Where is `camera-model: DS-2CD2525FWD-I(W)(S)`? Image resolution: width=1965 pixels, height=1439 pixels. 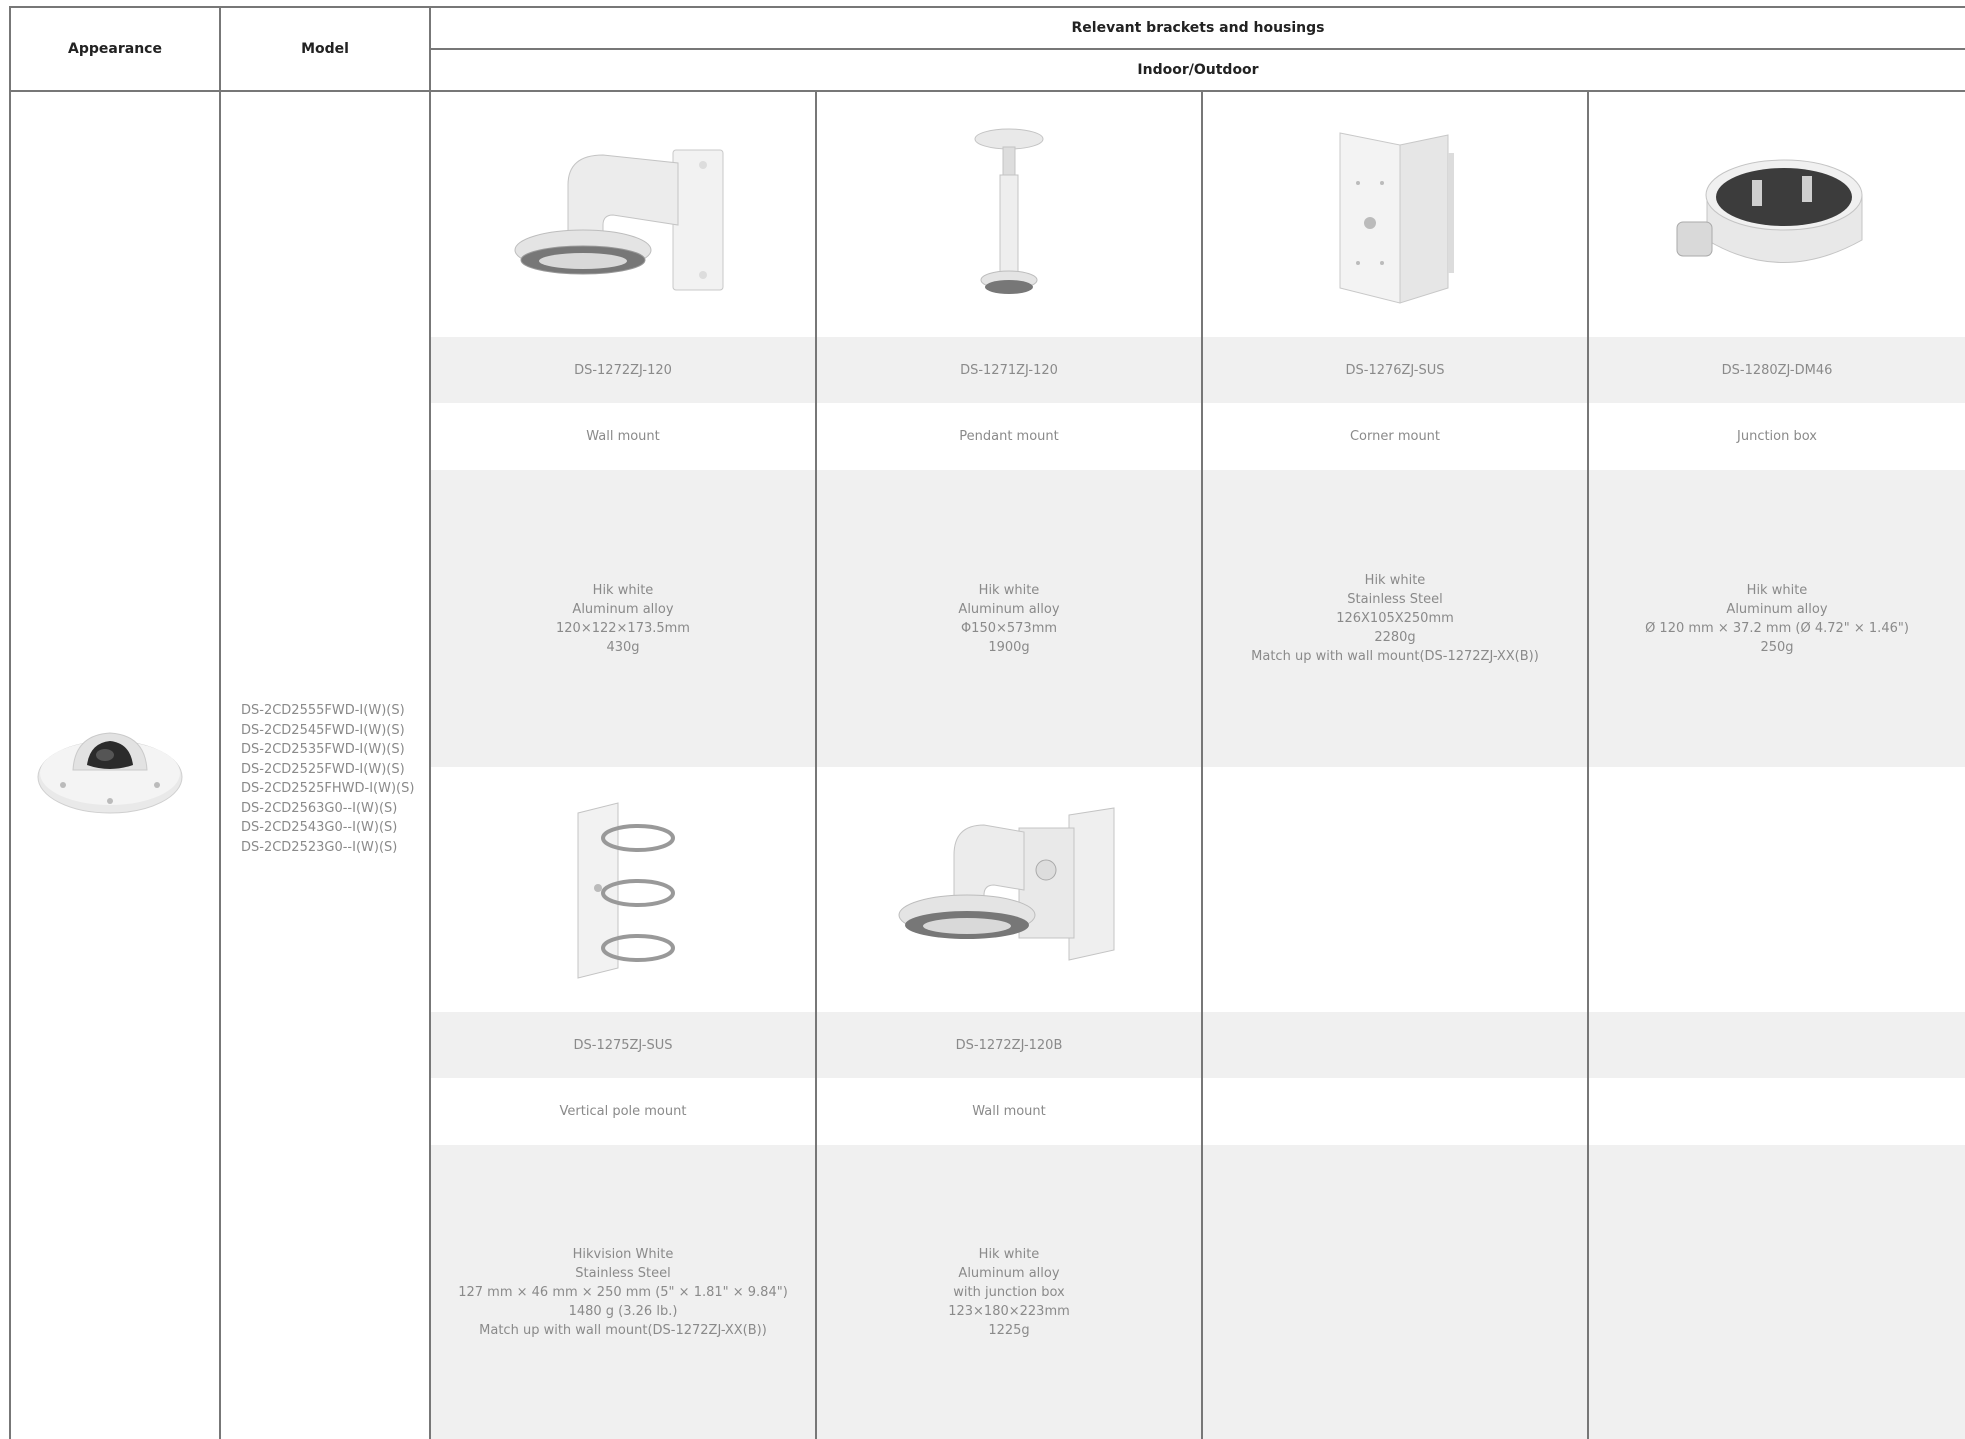
camera-model: DS-2CD2525FWD-I(W)(S) is located at coordinates (323, 769).